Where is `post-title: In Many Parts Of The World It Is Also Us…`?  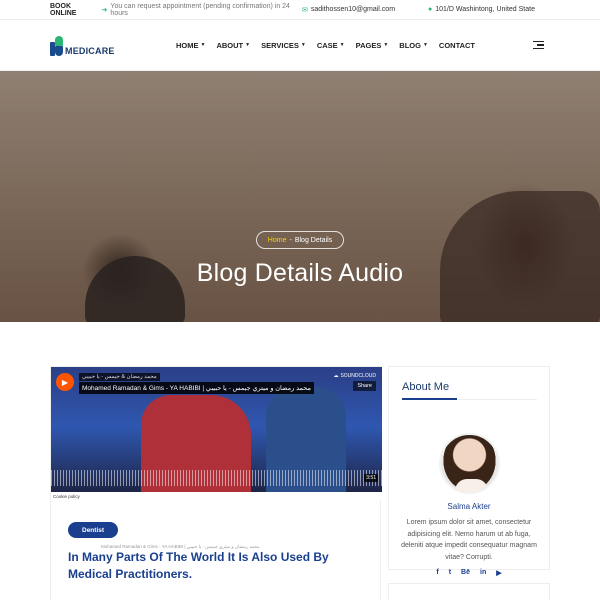 post-title: In Many Parts Of The World It Is Also Us… is located at coordinates (218, 566).